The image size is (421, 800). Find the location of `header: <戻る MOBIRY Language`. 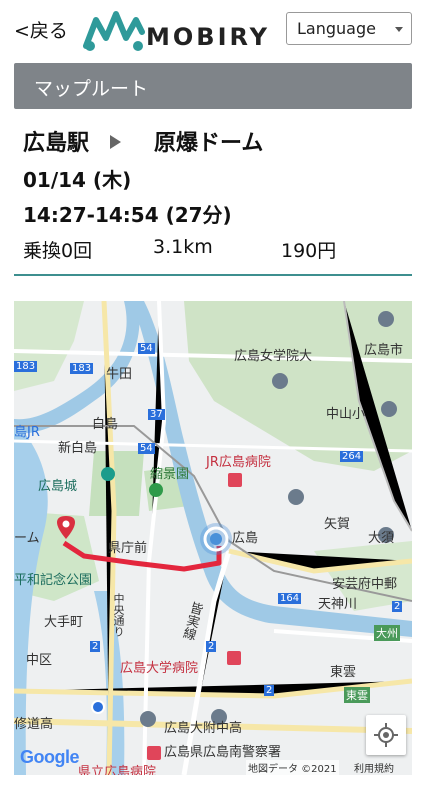

header: <戻る MOBIRY Language is located at coordinates (210, 30).